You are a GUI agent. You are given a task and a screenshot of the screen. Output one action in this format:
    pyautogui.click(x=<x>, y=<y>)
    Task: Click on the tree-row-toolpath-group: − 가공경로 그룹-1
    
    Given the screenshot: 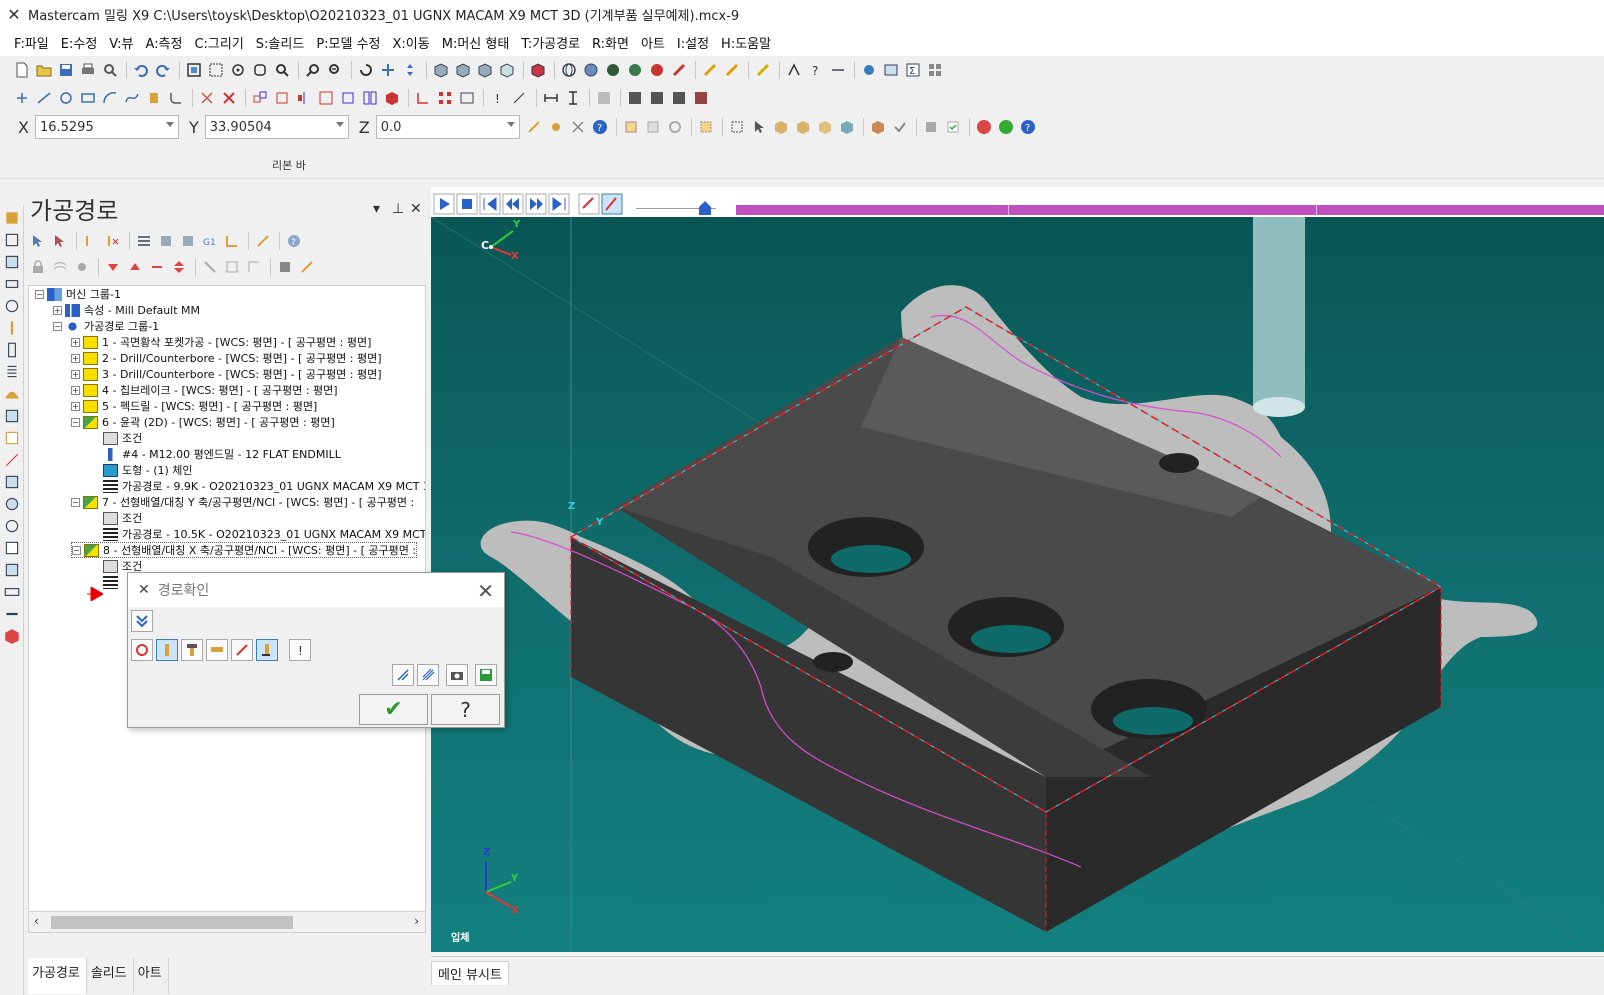 What is the action you would take?
    pyautogui.click(x=106, y=326)
    